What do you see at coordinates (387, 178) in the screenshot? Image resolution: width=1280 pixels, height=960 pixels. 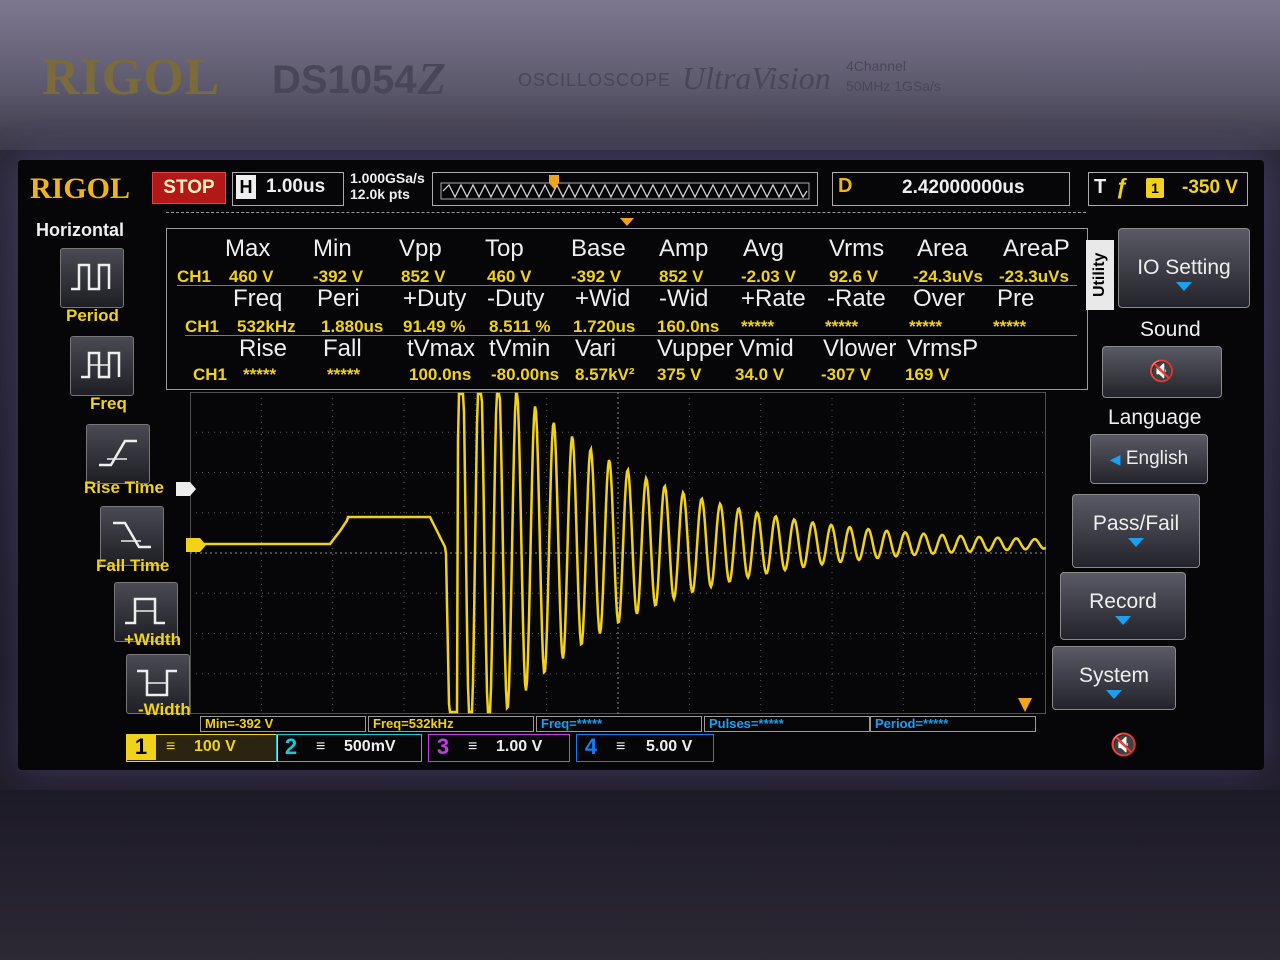 I see `sample-rate: 1.000GSa/s` at bounding box center [387, 178].